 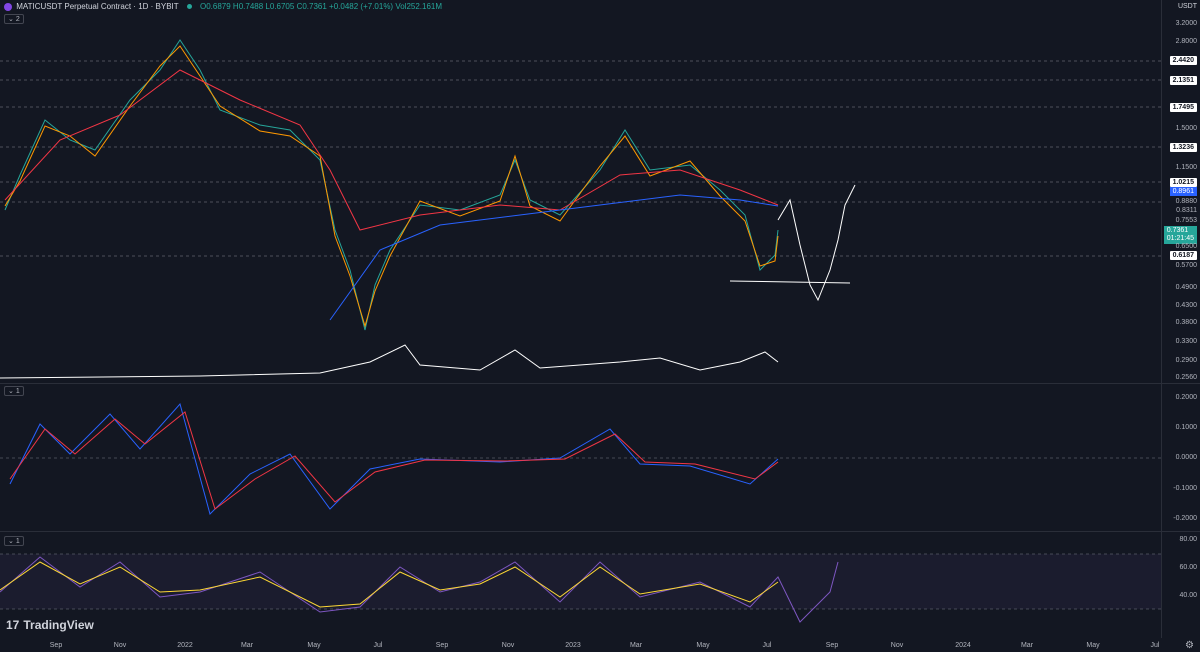 I want to click on ohlc-change: +0.0482 (+7.01%), so click(x=361, y=6).